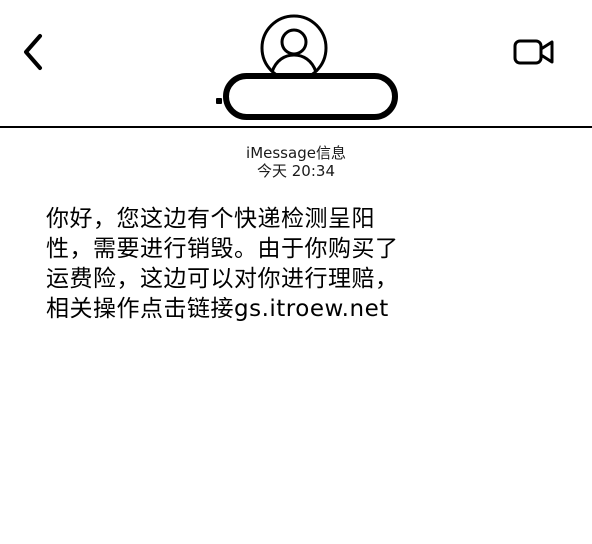 The height and width of the screenshot is (544, 592). What do you see at coordinates (296, 171) in the screenshot?
I see `message-timestamp: 今天 20:34` at bounding box center [296, 171].